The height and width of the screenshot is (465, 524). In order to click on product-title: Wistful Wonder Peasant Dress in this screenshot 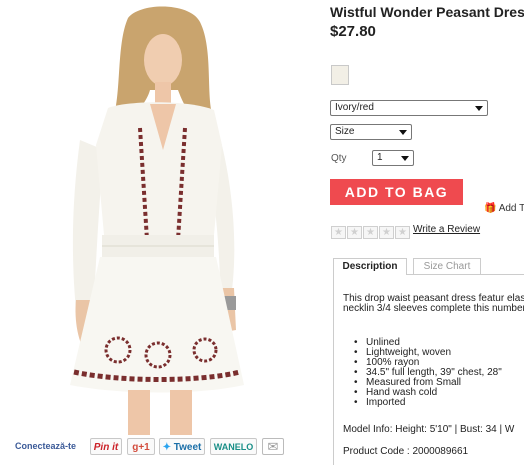, I will do `click(427, 12)`.